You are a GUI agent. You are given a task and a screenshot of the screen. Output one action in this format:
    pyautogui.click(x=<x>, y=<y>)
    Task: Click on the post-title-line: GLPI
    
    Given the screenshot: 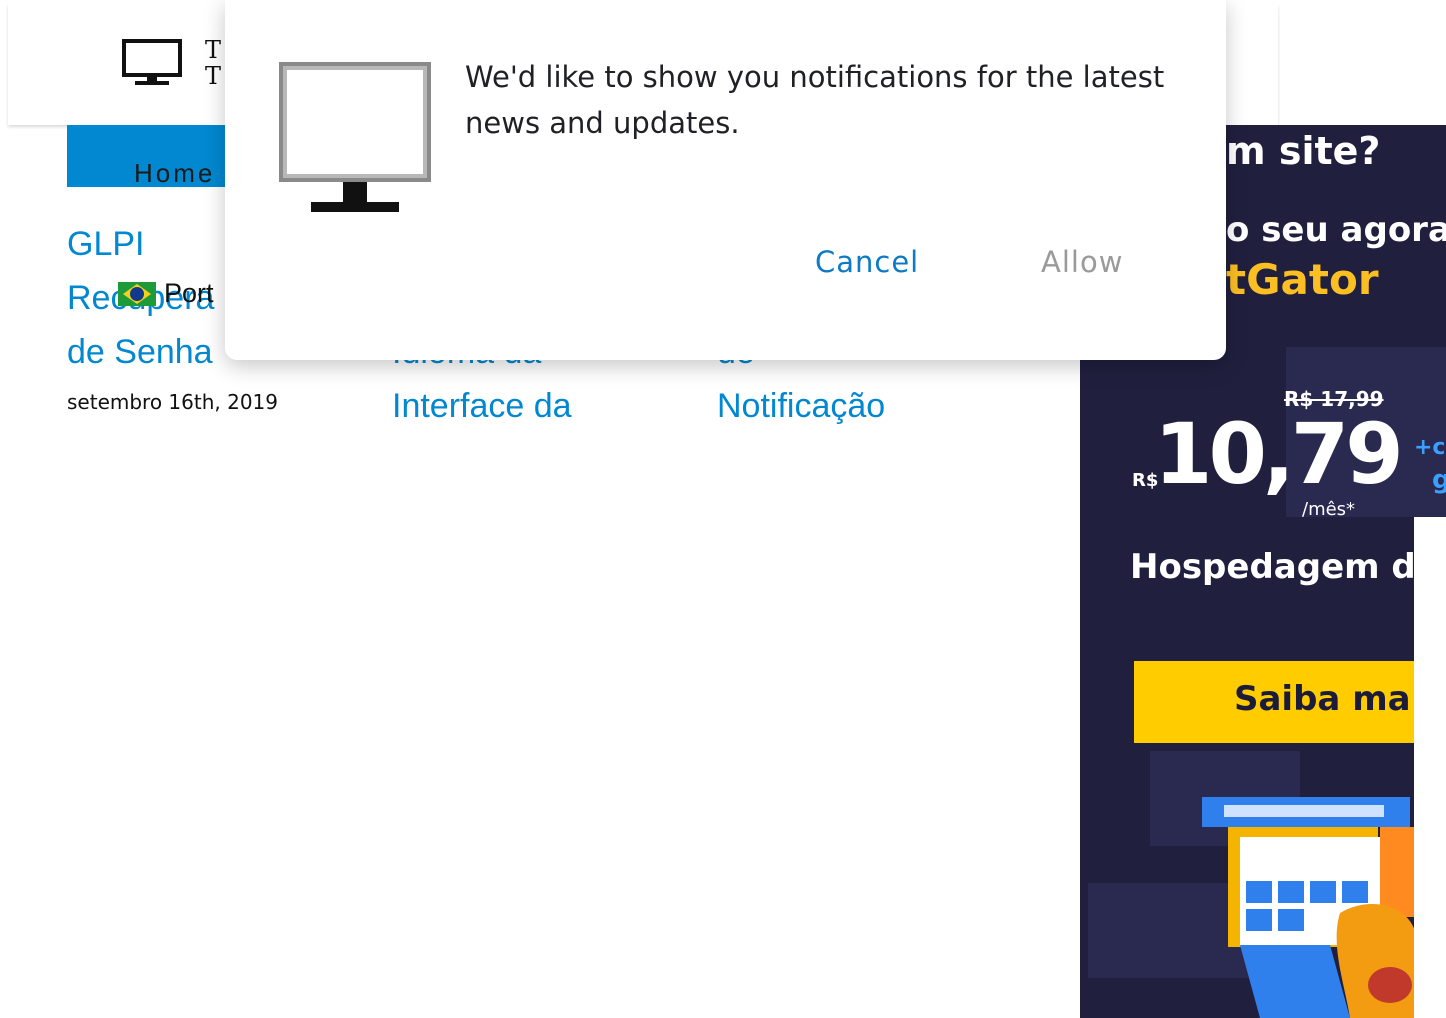 What is the action you would take?
    pyautogui.click(x=105, y=244)
    